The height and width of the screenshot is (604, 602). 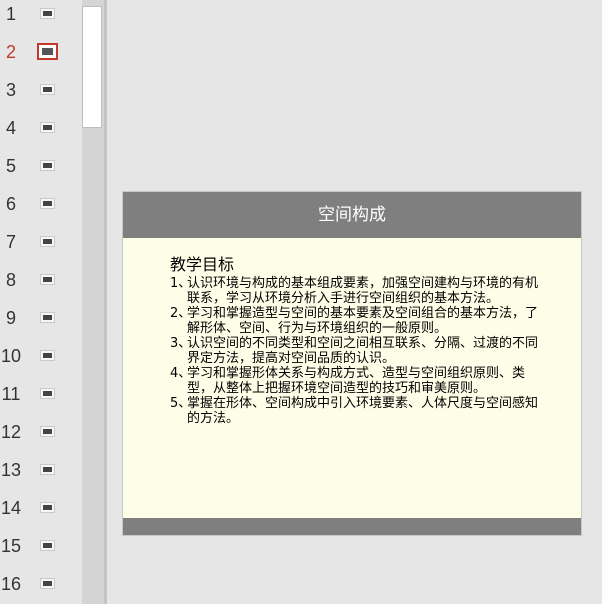 I want to click on objective-number: 5、, so click(x=181, y=403).